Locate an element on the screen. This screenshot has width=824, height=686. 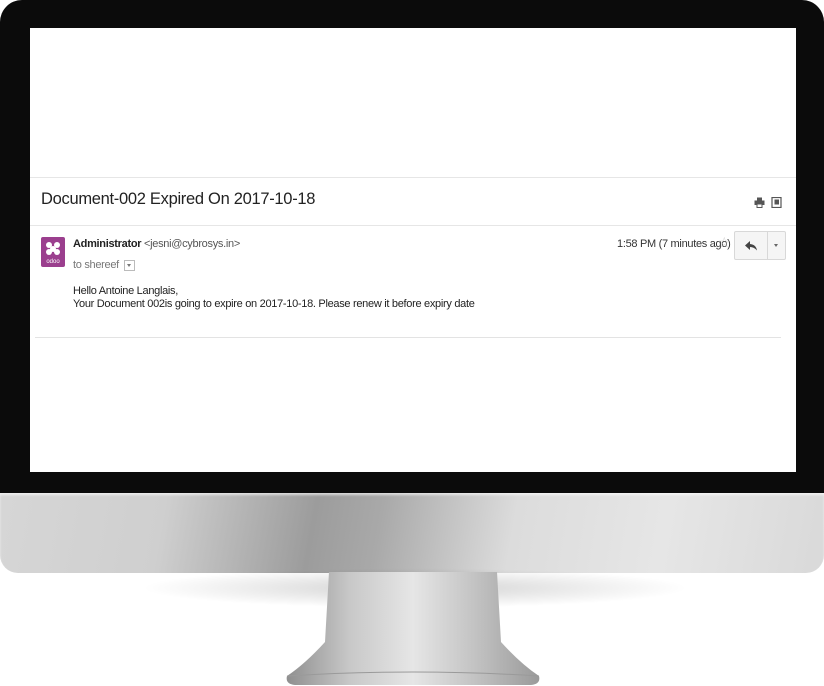
monitor-chin is located at coordinates (412, 533).